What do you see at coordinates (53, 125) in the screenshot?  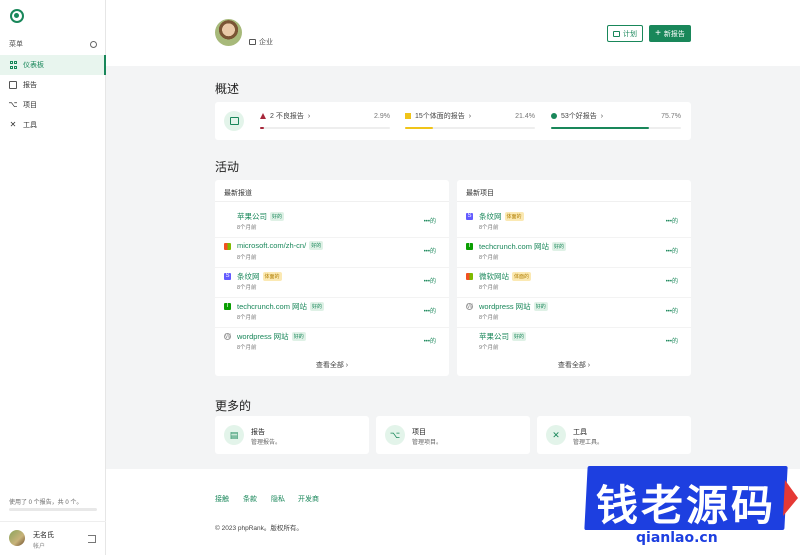 I see `sidebar-item-tools: ✕ 工具` at bounding box center [53, 125].